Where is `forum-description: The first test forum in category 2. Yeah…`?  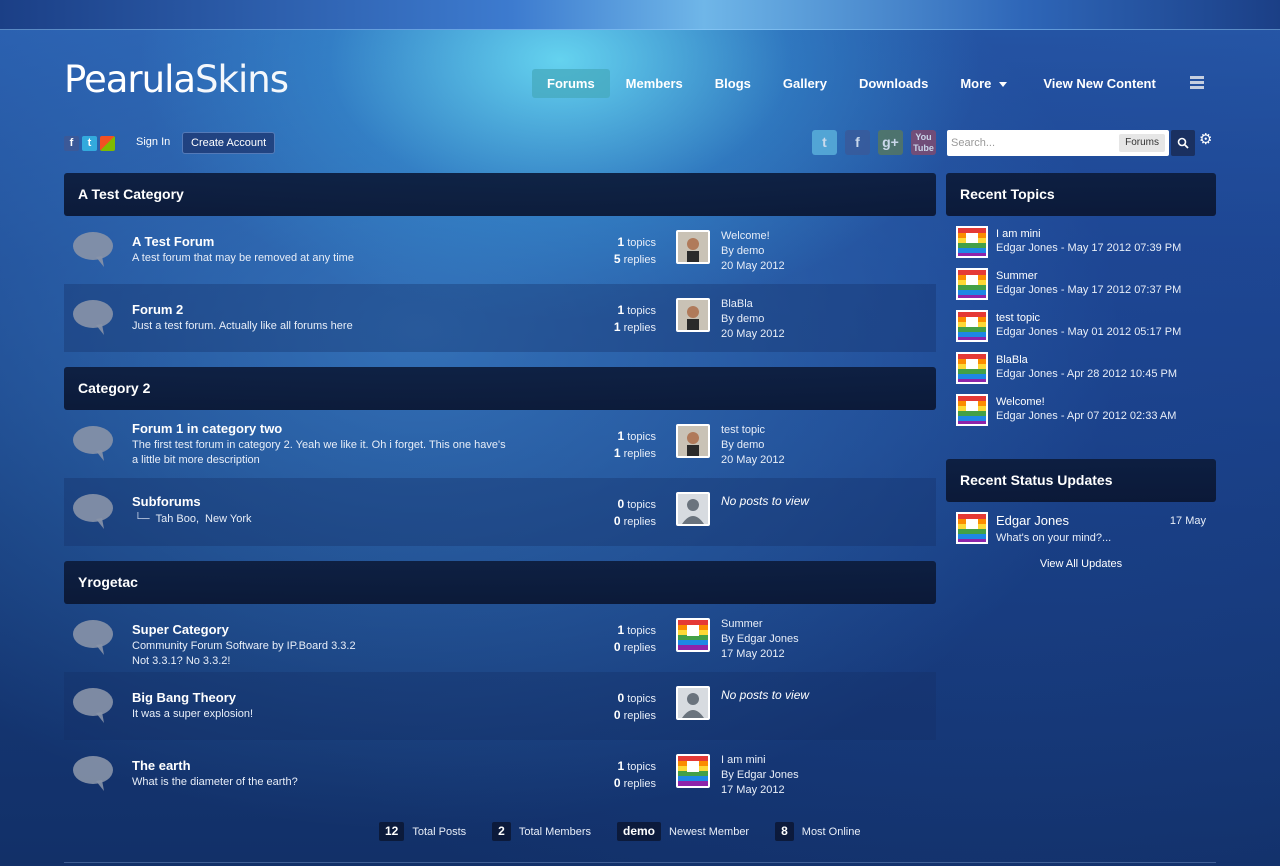 forum-description: The first test forum in category 2. Yeah… is located at coordinates (319, 452).